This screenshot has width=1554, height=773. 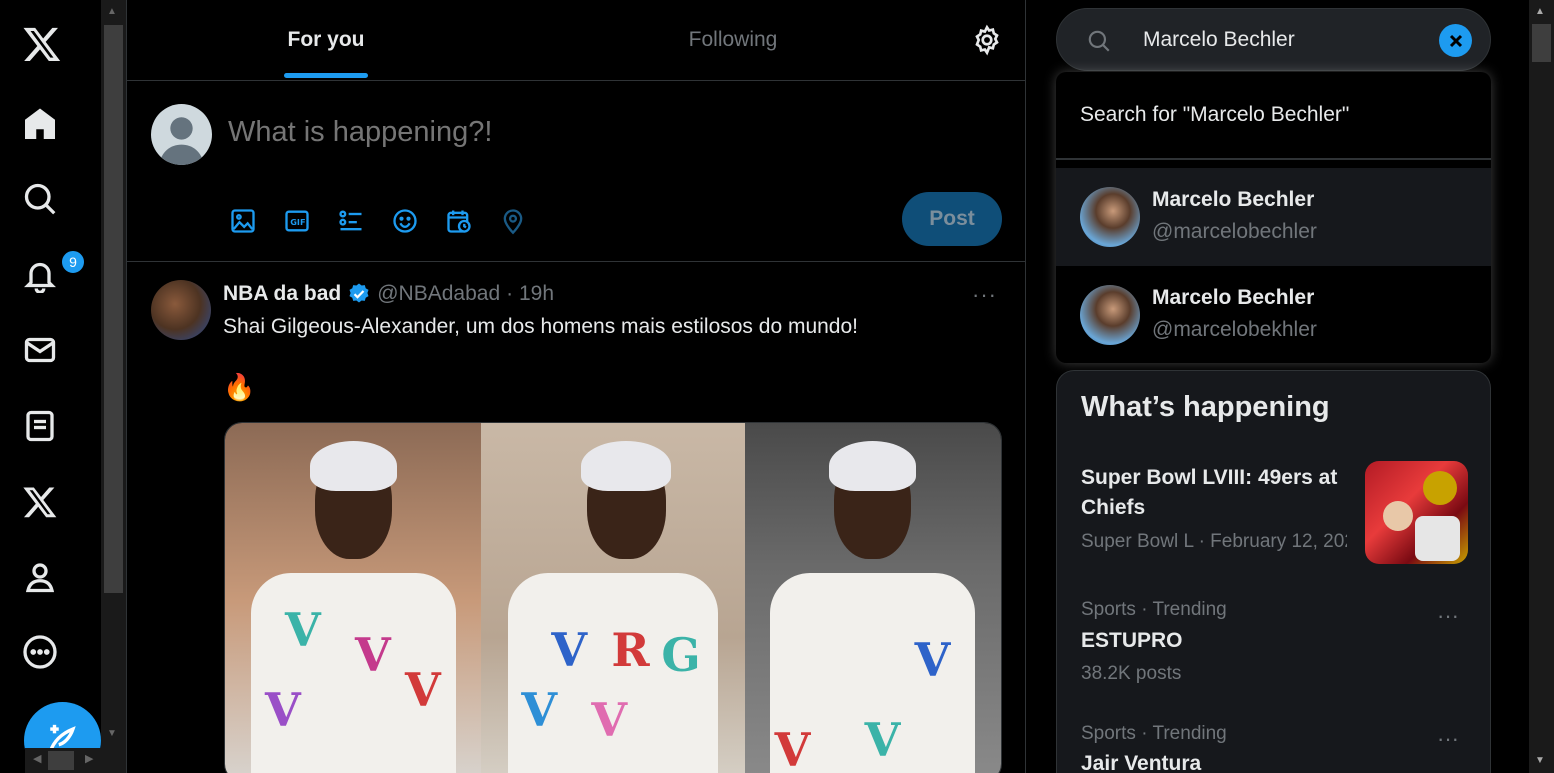 I want to click on page-scrollbar: ▲ ▼, so click(x=1541, y=386).